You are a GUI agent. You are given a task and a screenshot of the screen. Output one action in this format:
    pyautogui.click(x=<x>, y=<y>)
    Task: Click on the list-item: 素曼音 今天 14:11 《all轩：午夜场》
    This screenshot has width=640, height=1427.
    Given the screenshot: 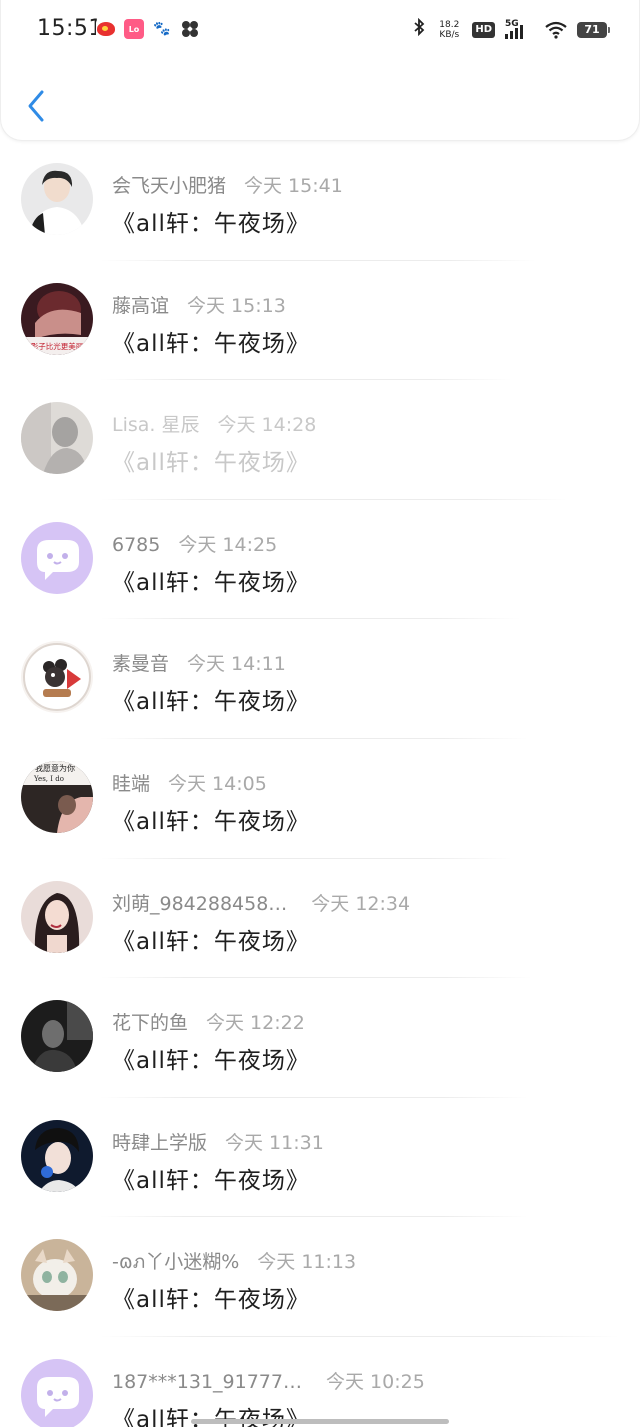 What is the action you would take?
    pyautogui.click(x=320, y=679)
    